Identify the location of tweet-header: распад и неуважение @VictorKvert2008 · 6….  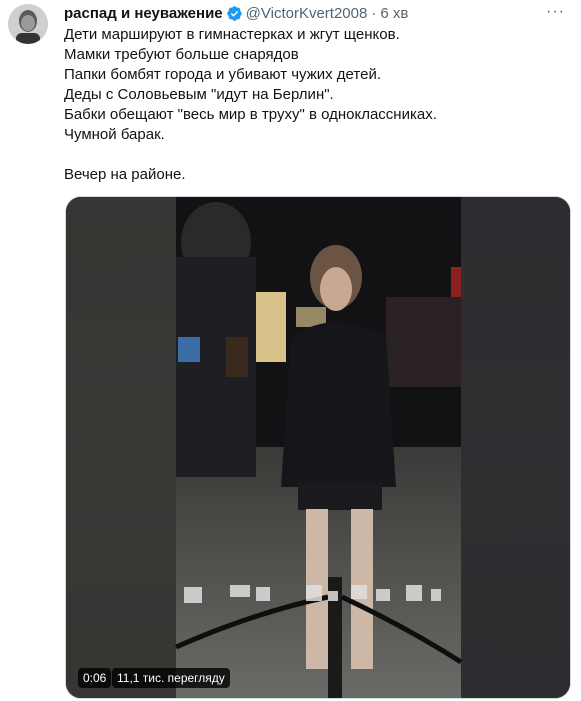
(316, 13).